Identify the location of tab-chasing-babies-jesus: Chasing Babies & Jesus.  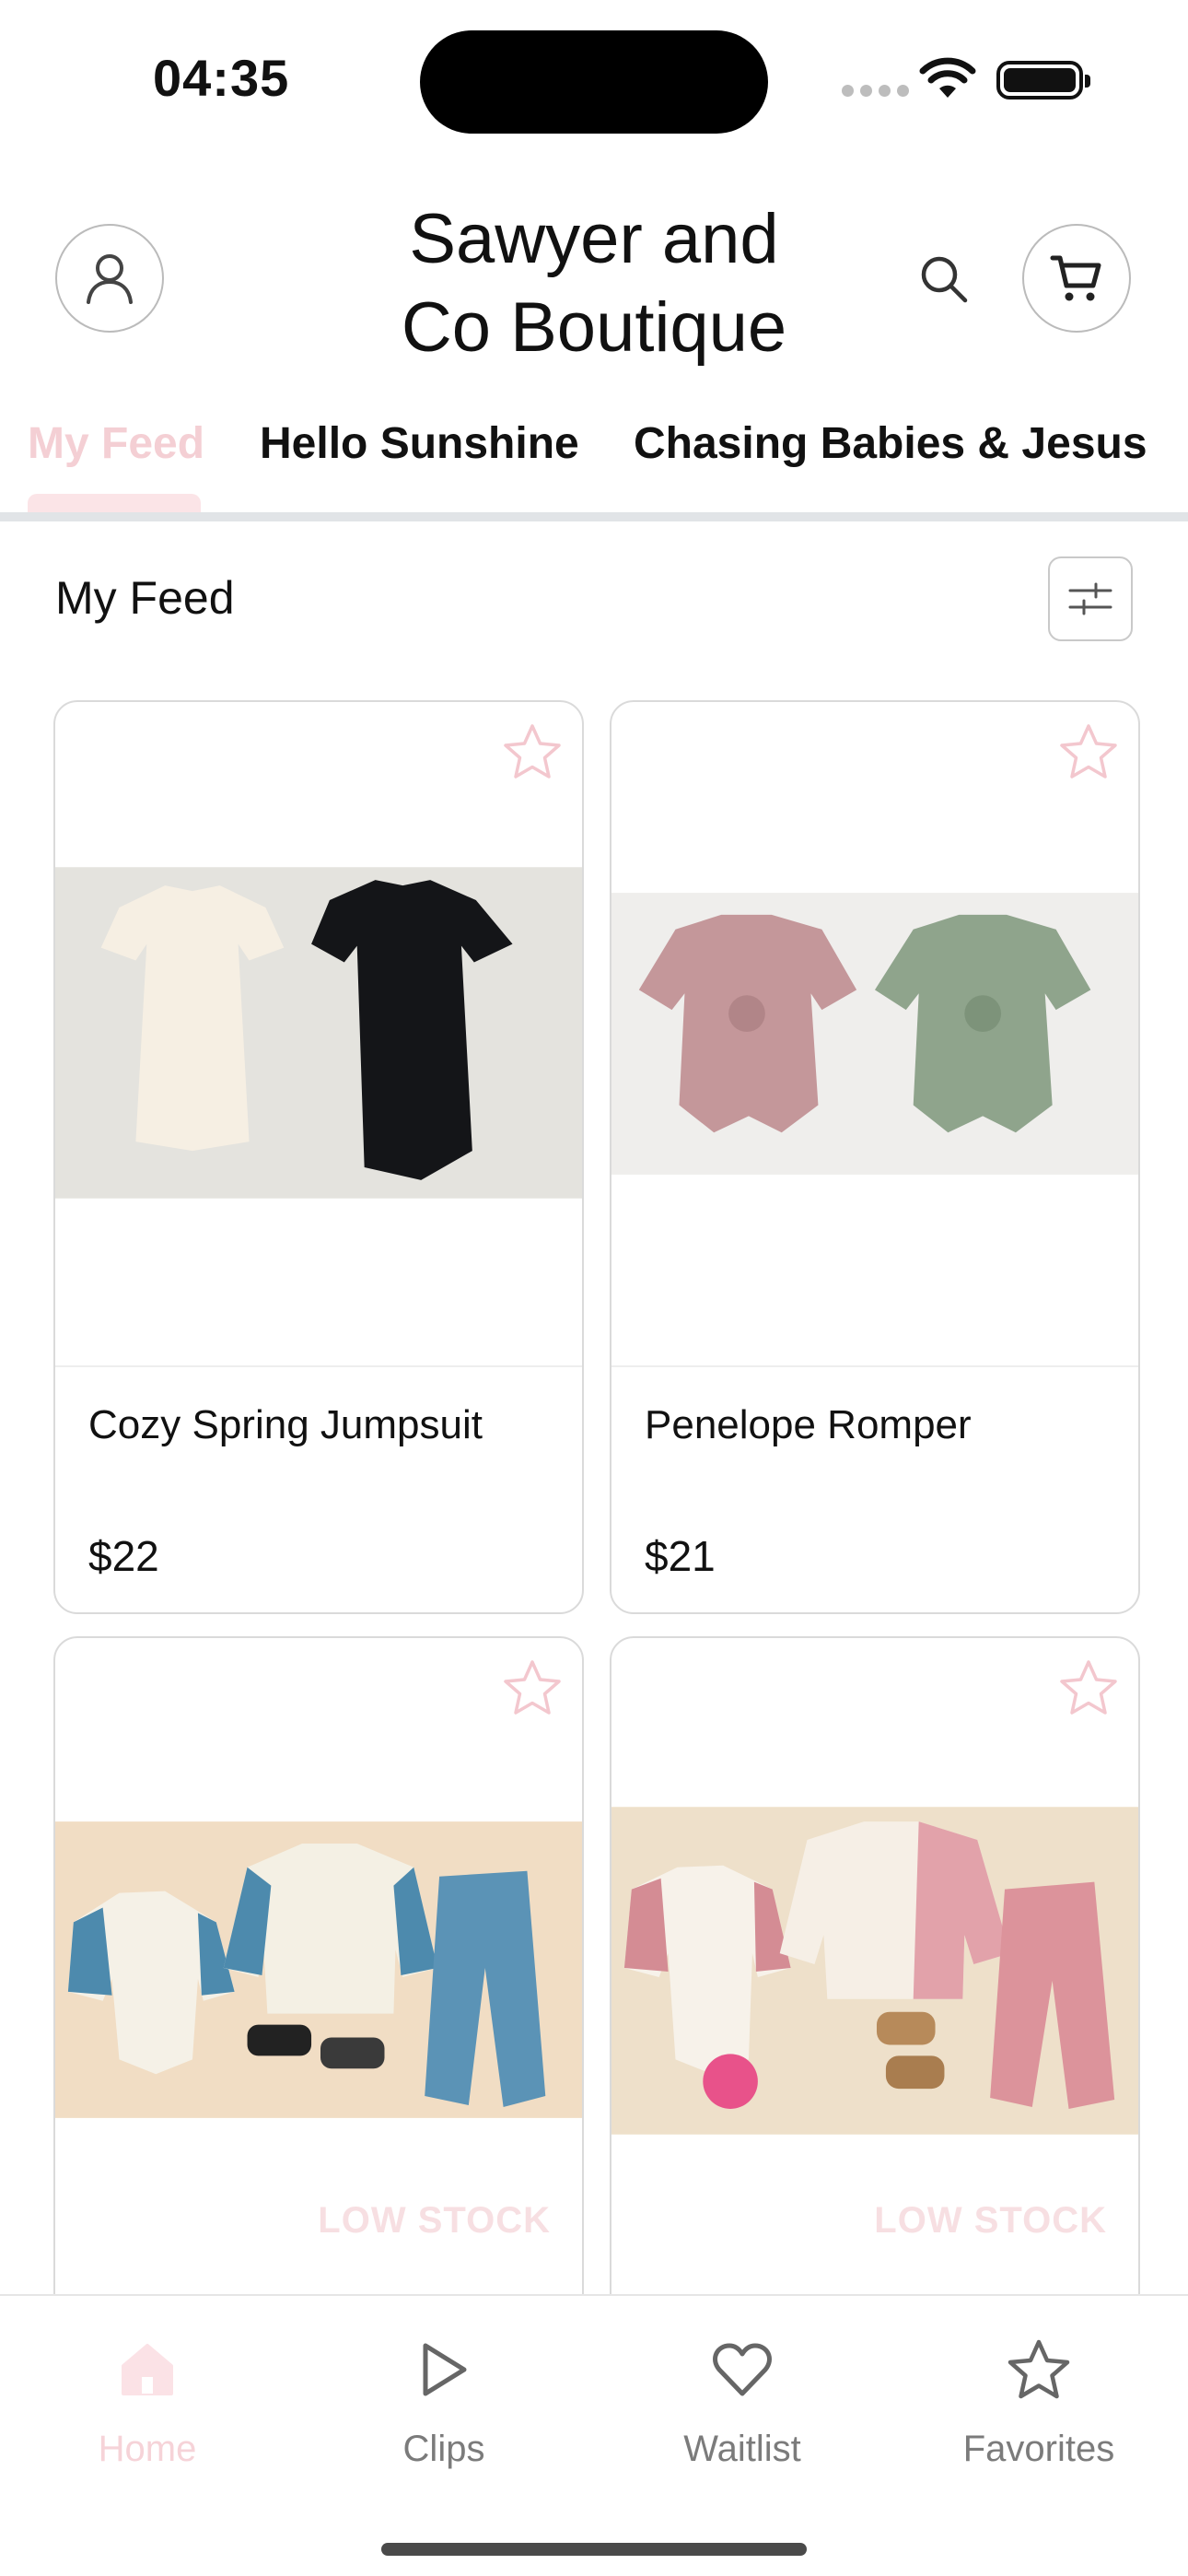
(890, 443).